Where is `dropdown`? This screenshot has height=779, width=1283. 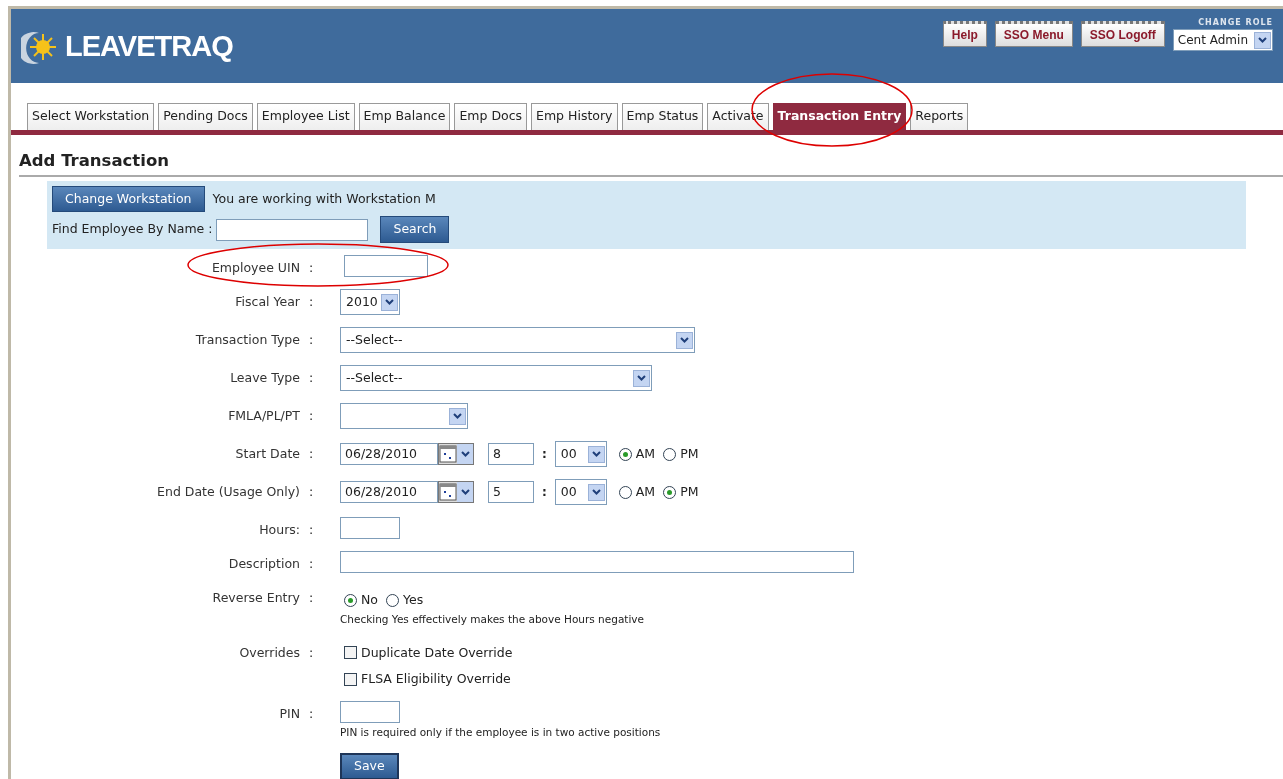 dropdown is located at coordinates (404, 416).